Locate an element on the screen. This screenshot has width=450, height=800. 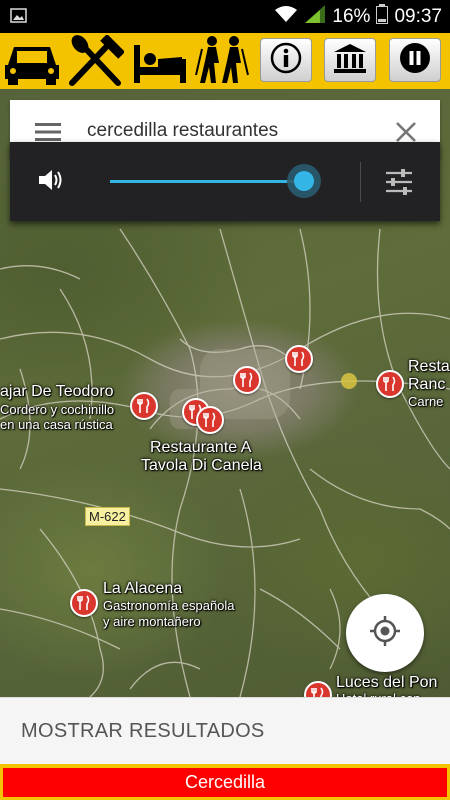
my-location-button is located at coordinates (385, 633).